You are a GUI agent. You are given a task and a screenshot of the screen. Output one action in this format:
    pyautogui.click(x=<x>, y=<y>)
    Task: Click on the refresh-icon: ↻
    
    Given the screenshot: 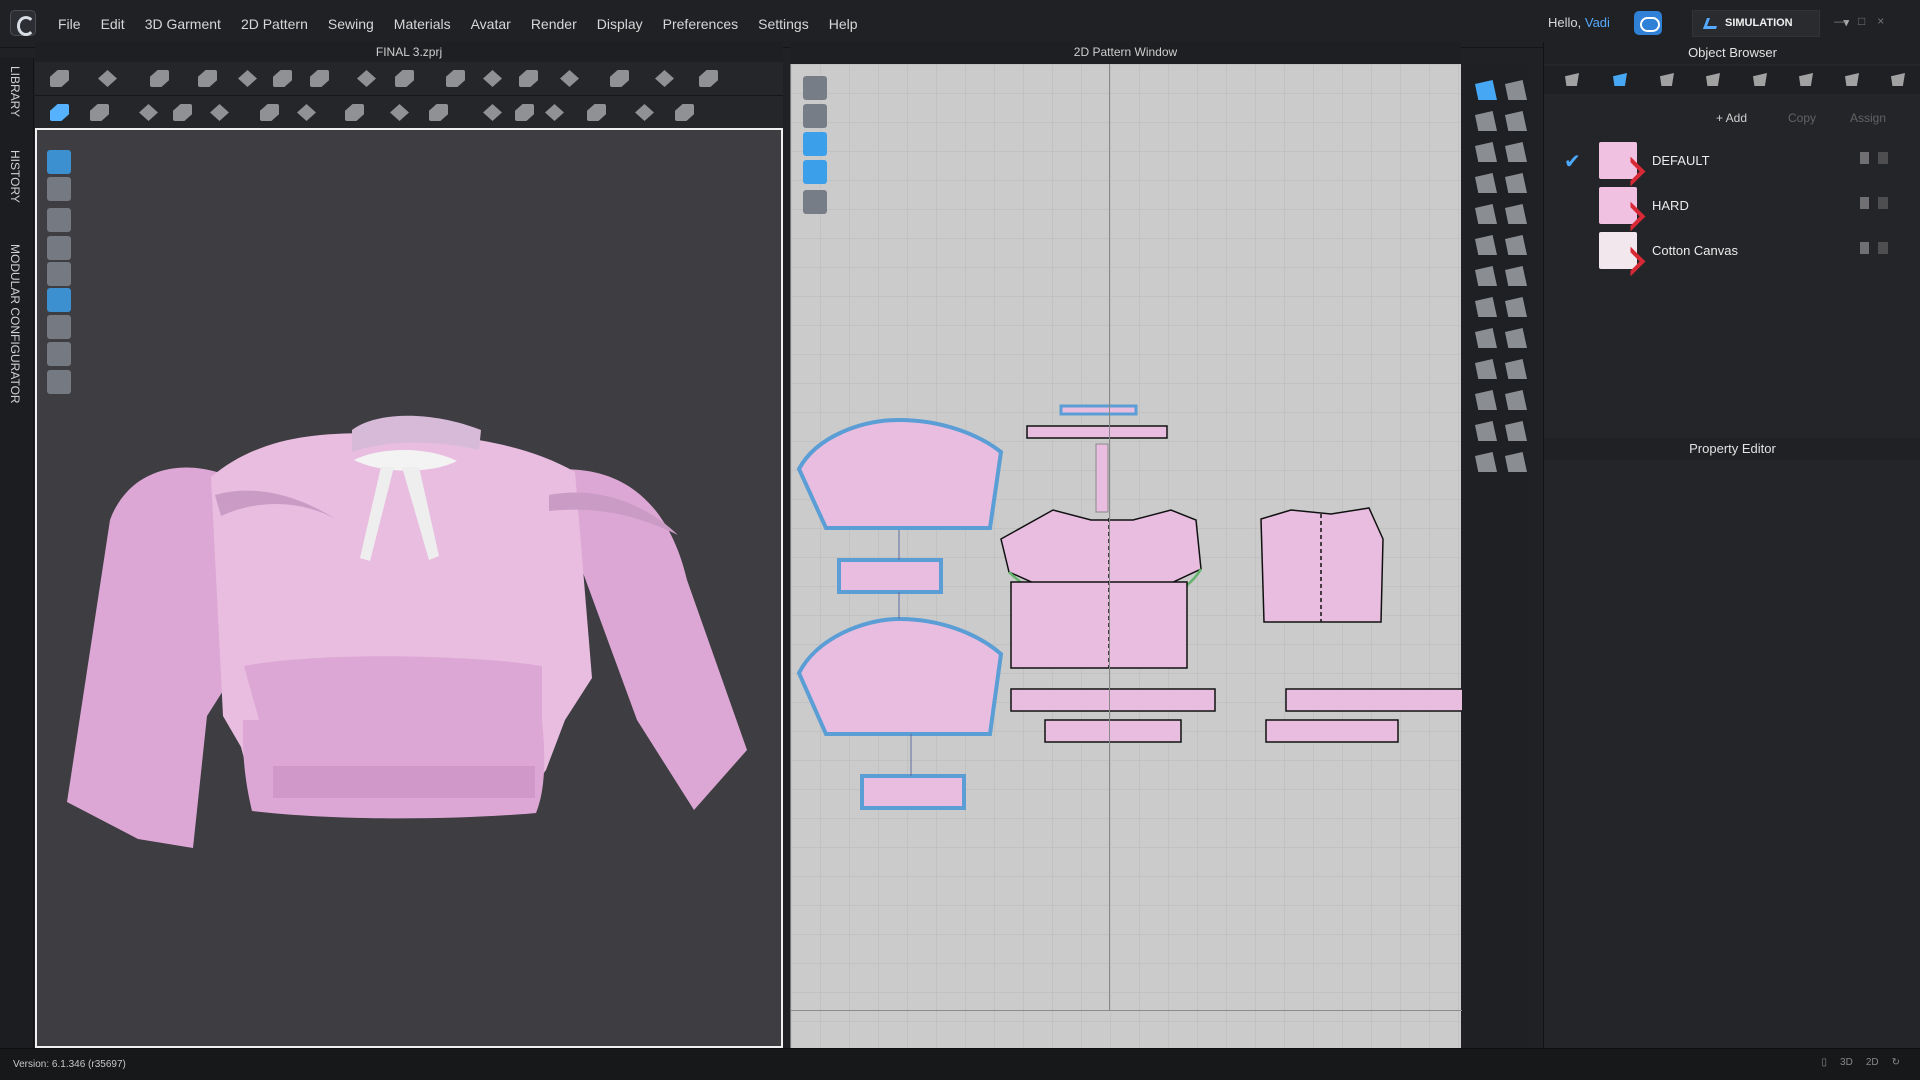 What is the action you would take?
    pyautogui.click(x=1896, y=1062)
    